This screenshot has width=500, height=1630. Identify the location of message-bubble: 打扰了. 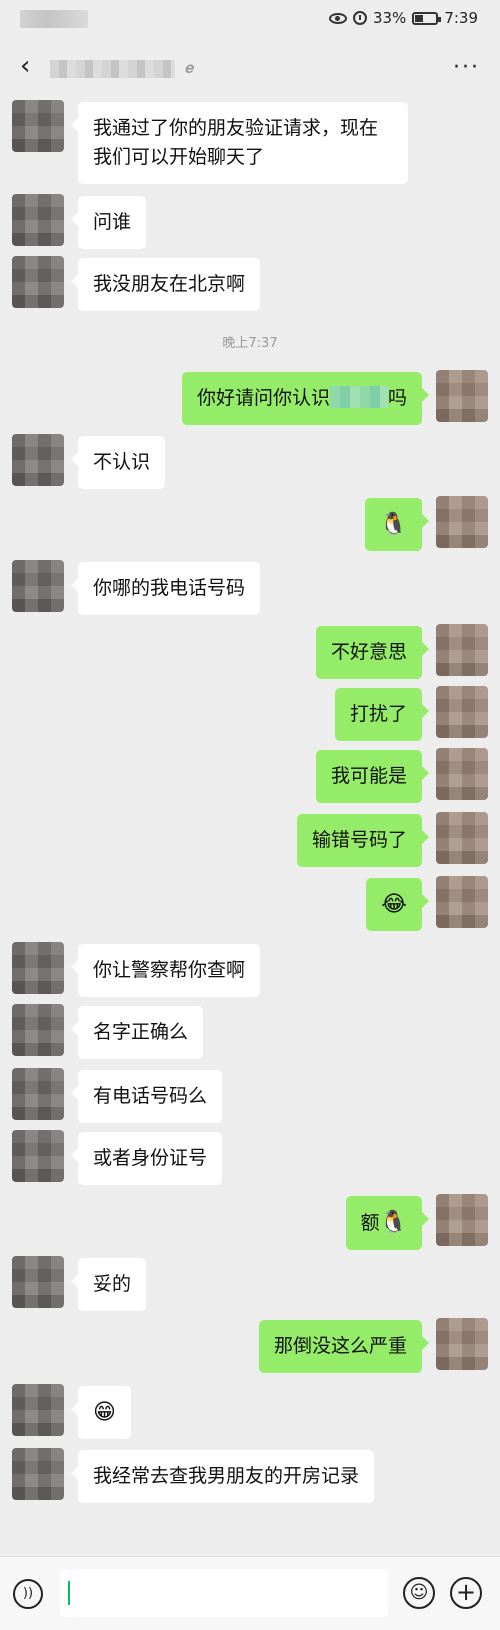
(382, 714).